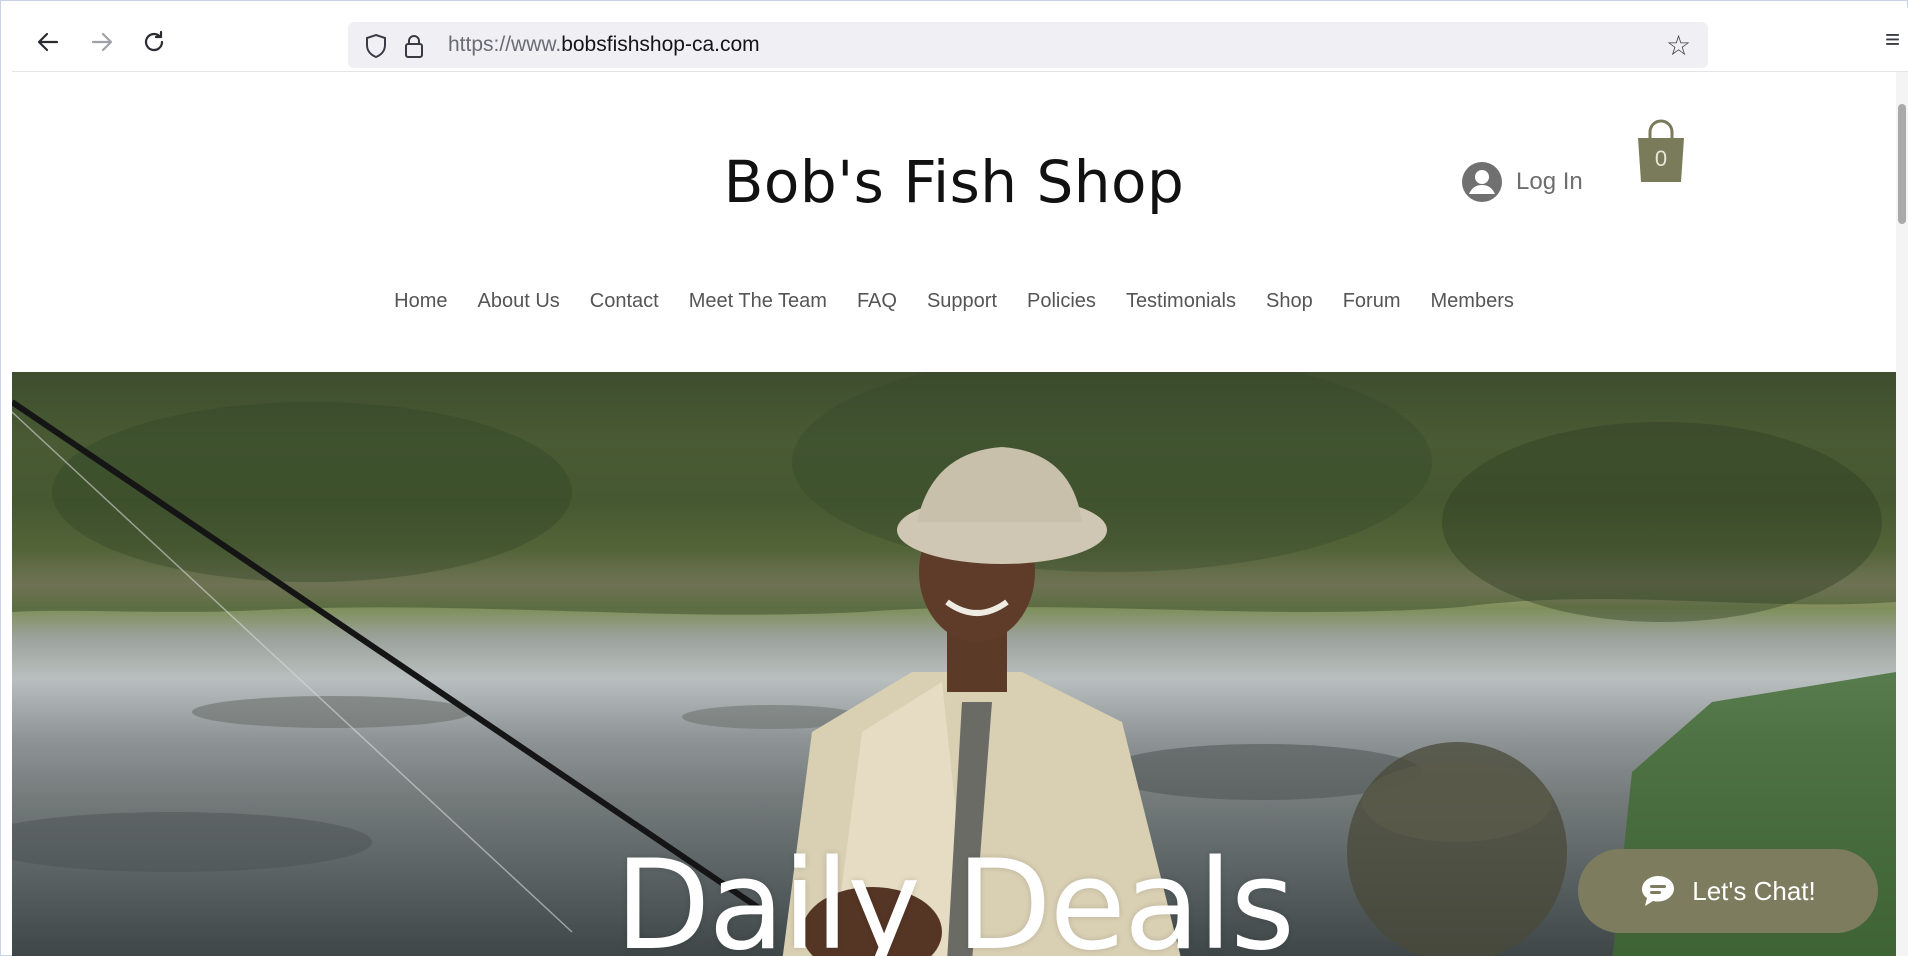  I want to click on forward-button, so click(102, 42).